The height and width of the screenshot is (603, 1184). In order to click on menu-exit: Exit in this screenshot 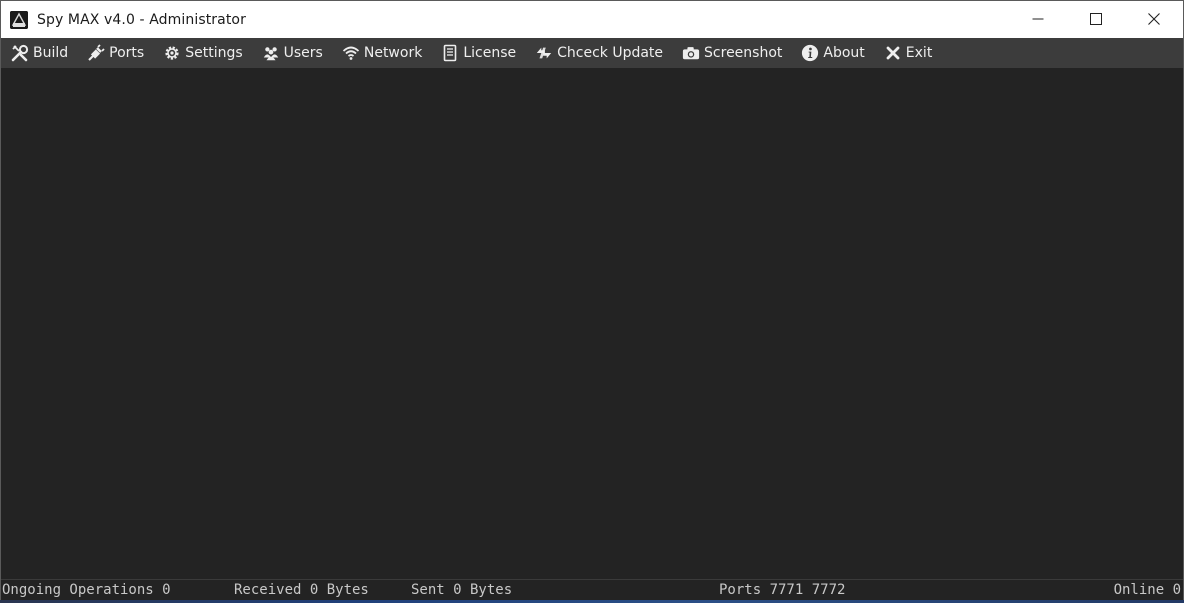, I will do `click(908, 53)`.